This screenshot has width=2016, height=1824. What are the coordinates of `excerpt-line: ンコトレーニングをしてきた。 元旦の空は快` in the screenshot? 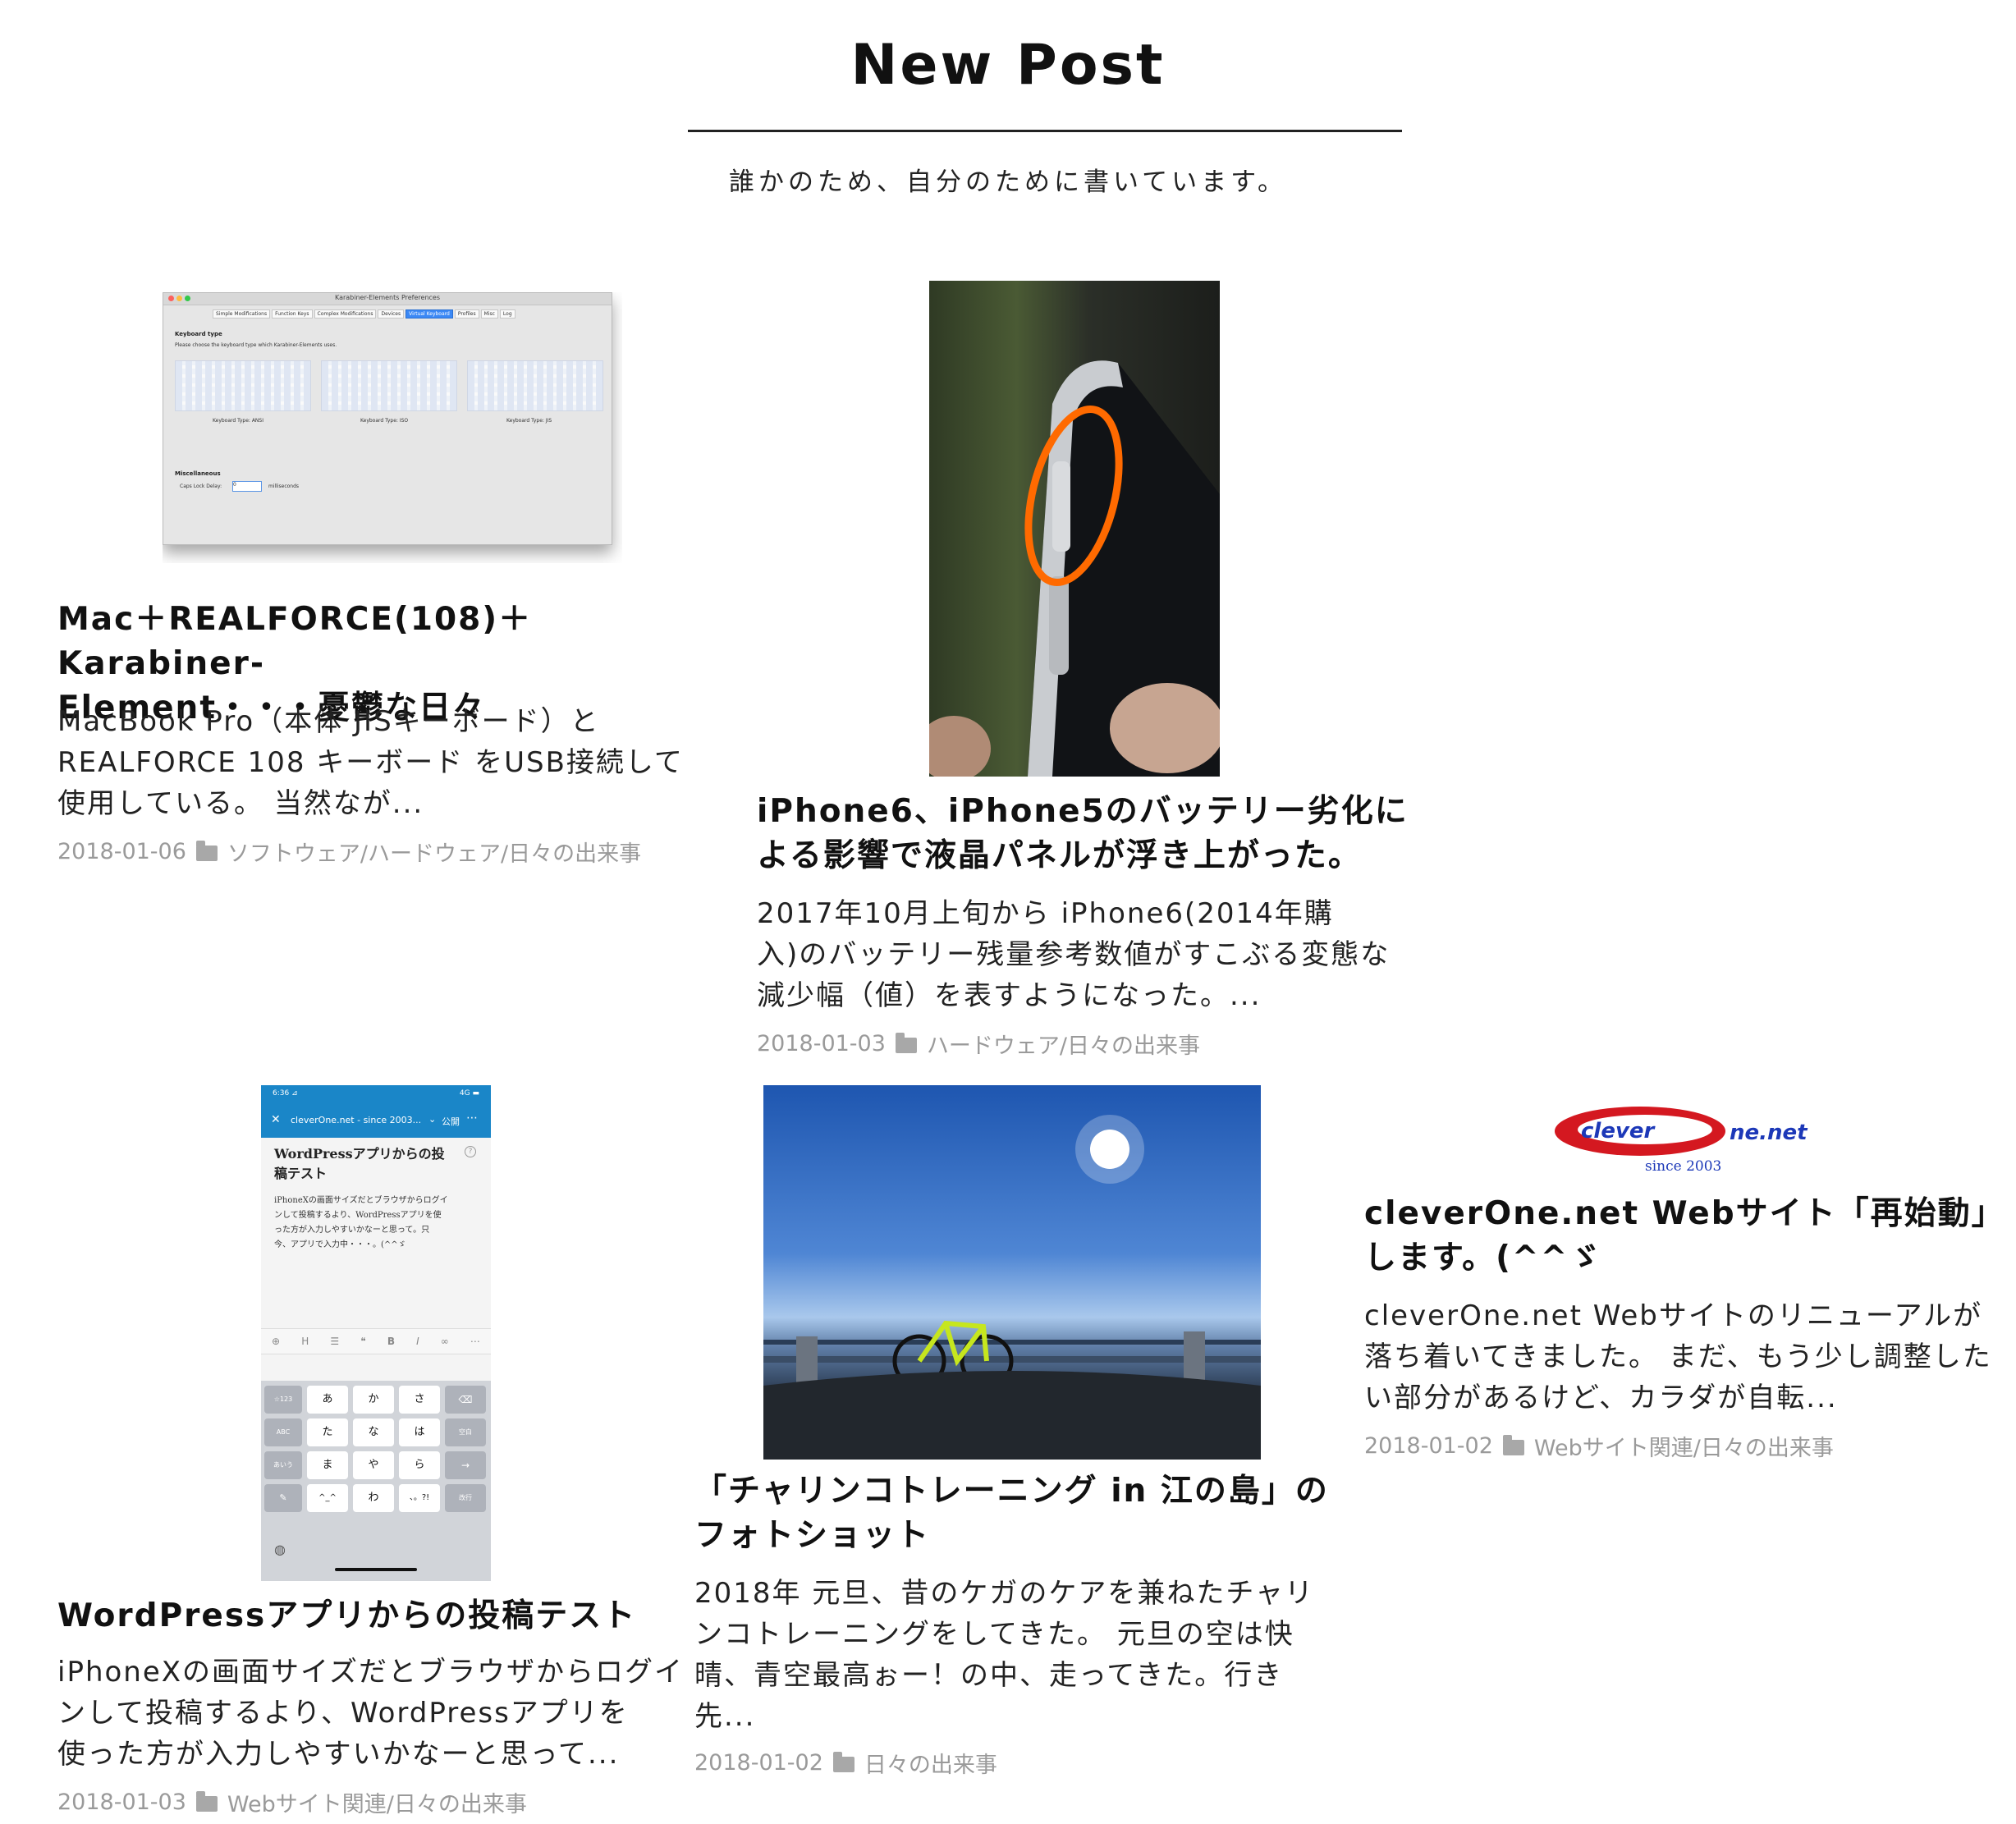 It's located at (994, 1635).